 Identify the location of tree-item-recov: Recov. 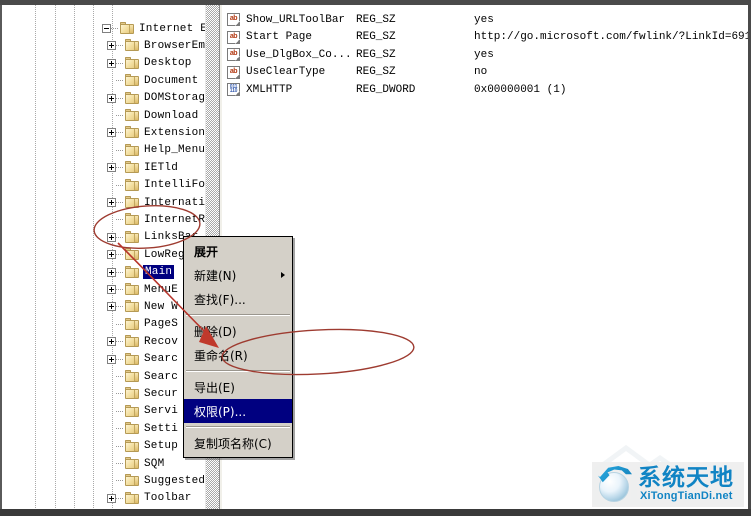
(142, 341).